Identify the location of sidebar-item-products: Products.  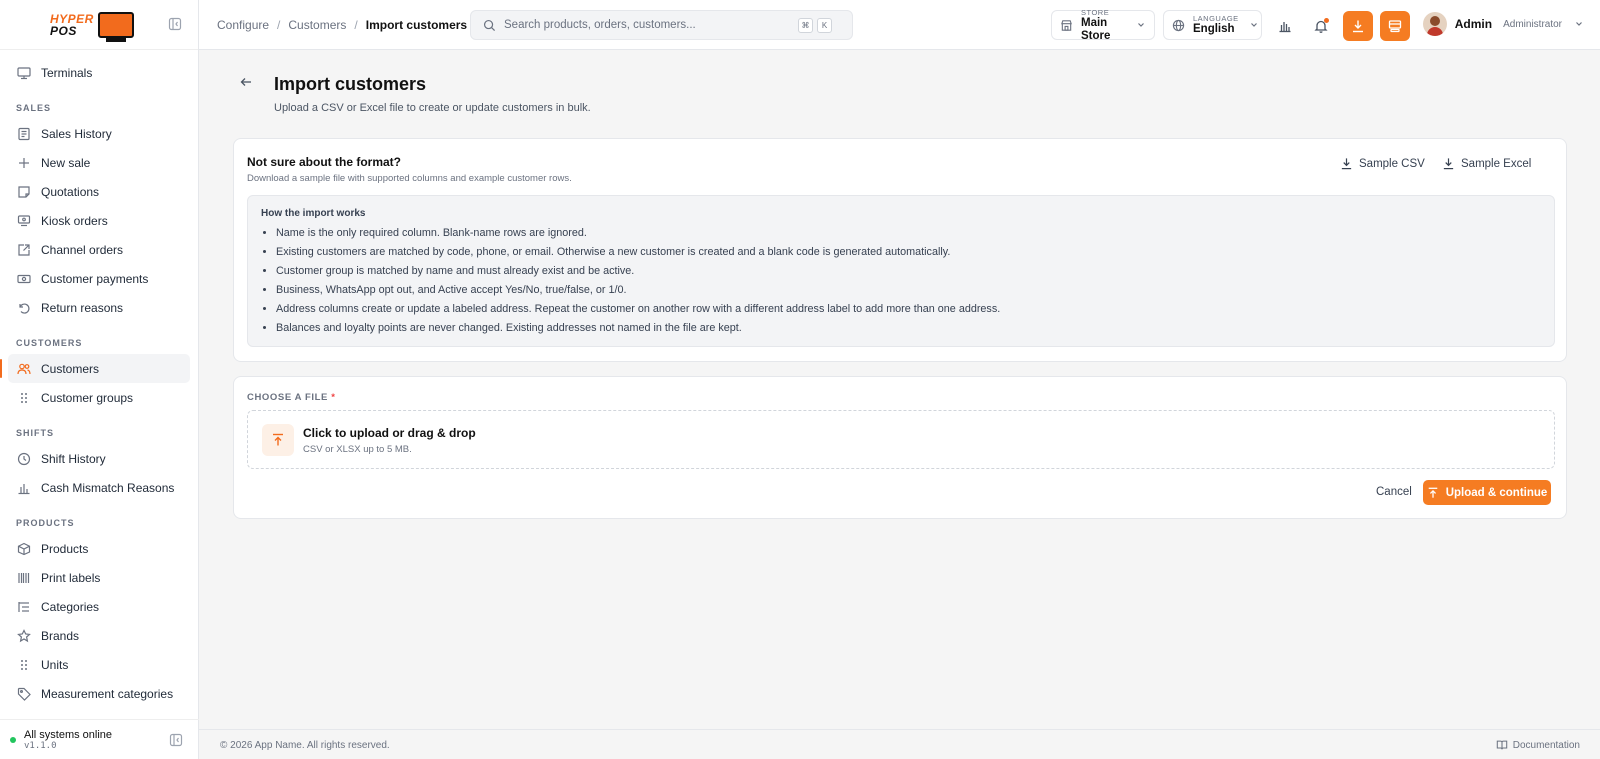
(99, 548).